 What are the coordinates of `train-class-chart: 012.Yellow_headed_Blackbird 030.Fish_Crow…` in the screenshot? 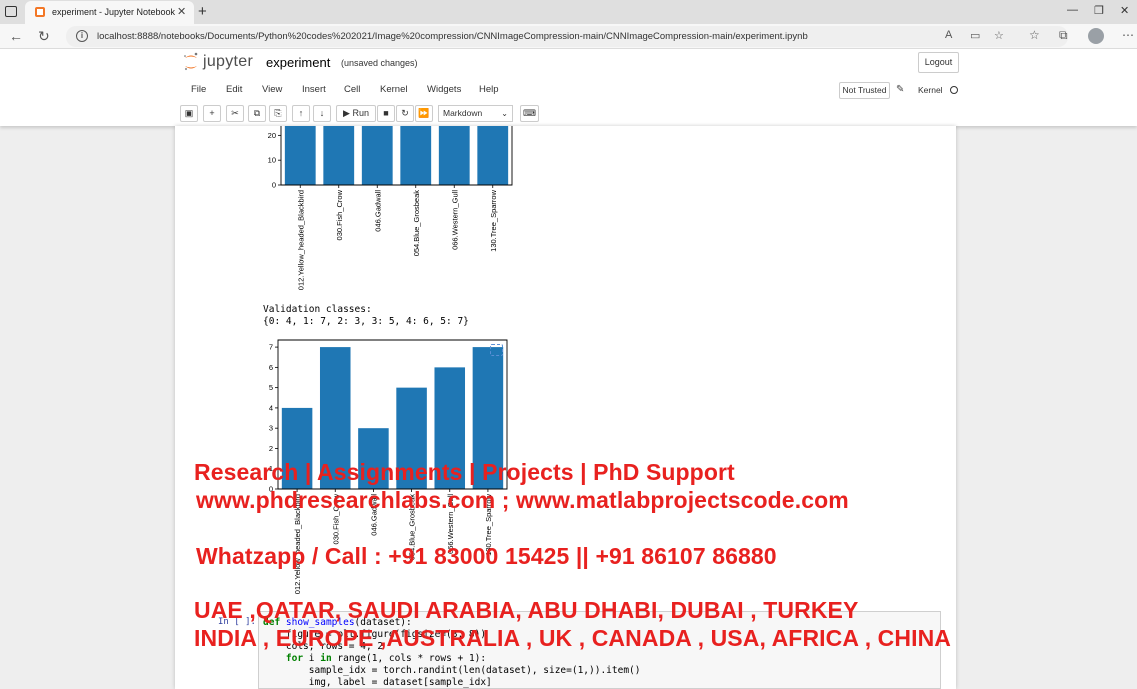 It's located at (390, 208).